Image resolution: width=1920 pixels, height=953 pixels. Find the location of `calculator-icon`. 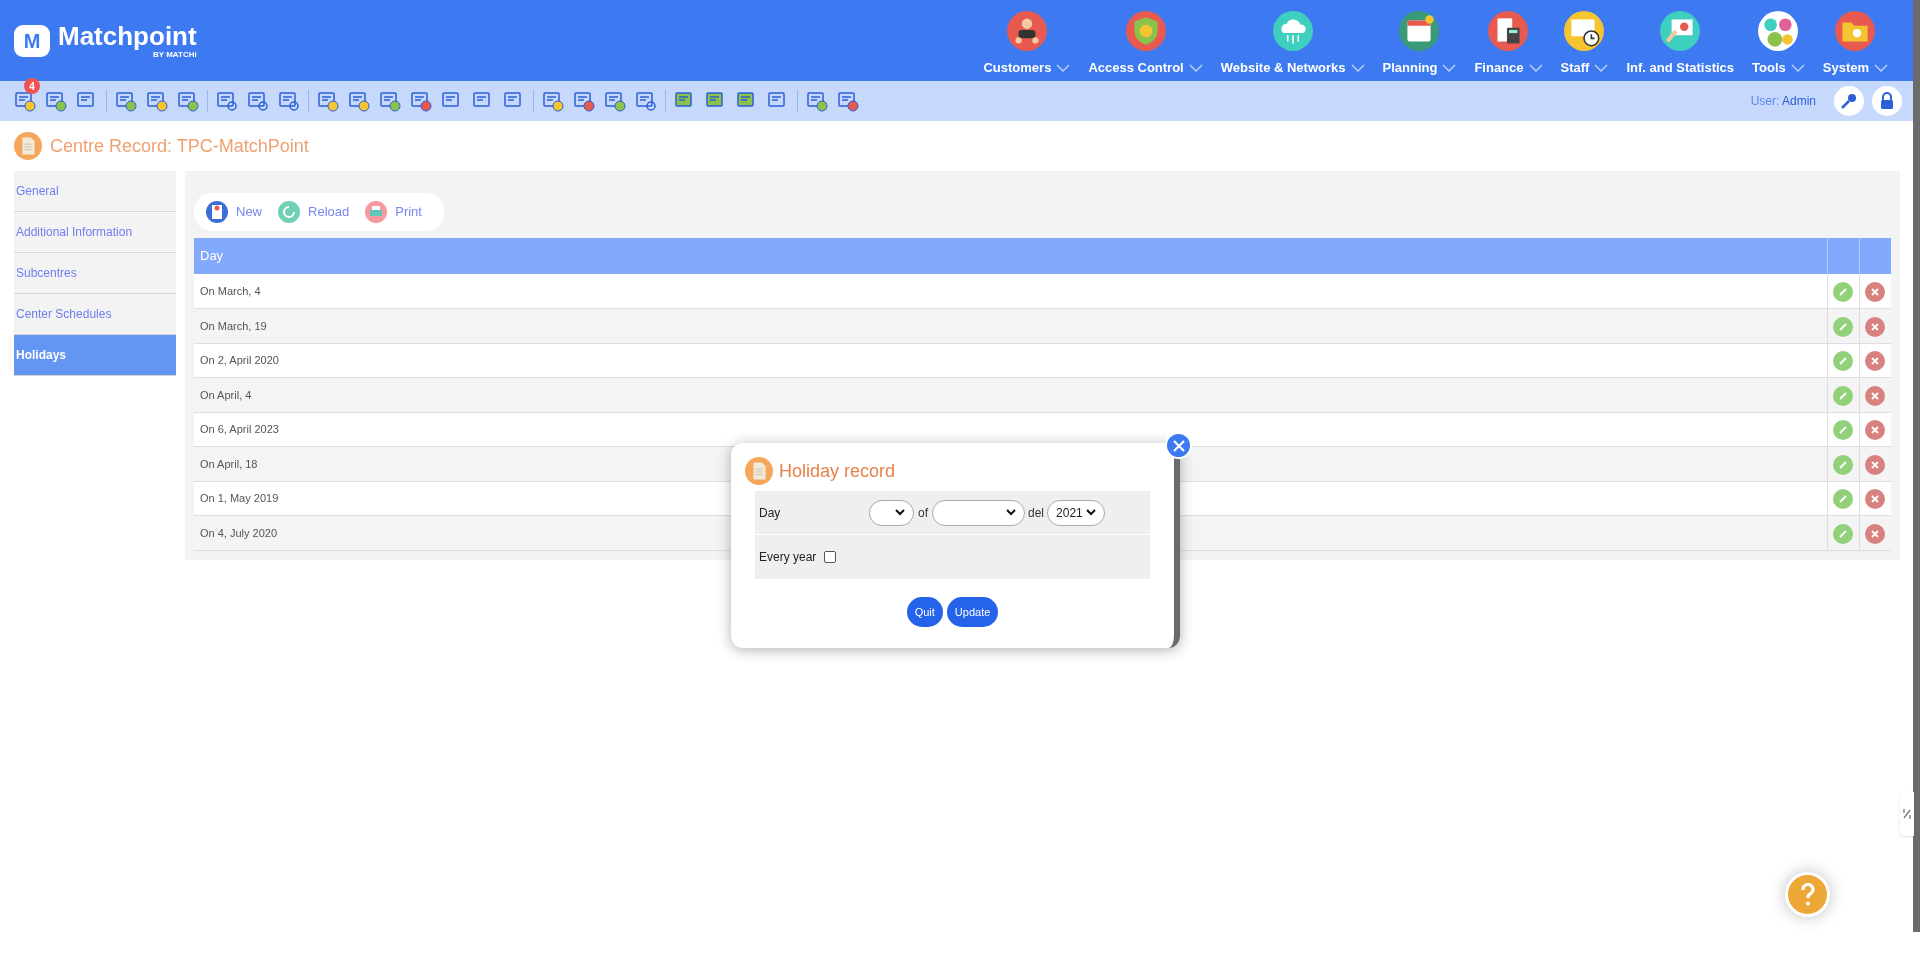

calculator-icon is located at coordinates (1508, 30).